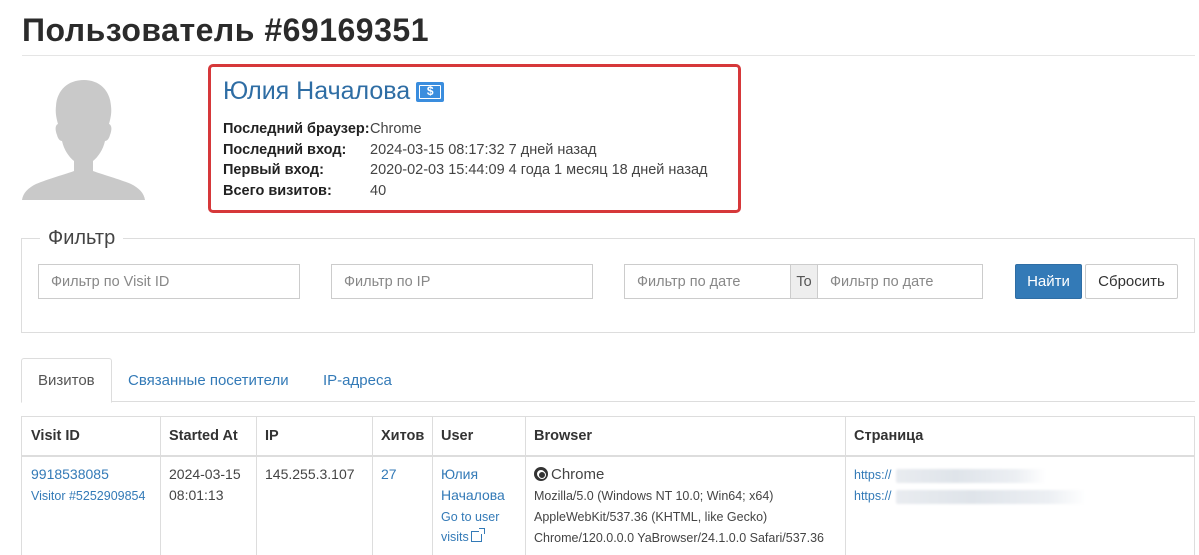 The width and height of the screenshot is (1199, 555). What do you see at coordinates (707, 281) in the screenshot?
I see `date-from-filter-input` at bounding box center [707, 281].